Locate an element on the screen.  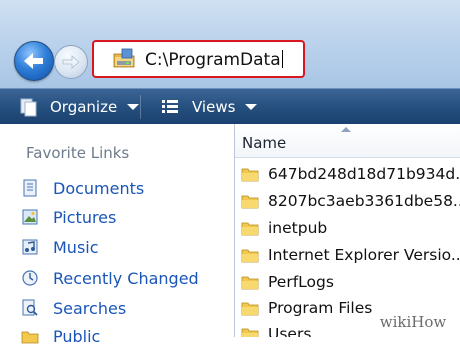
back-arrow-icon is located at coordinates (33, 61).